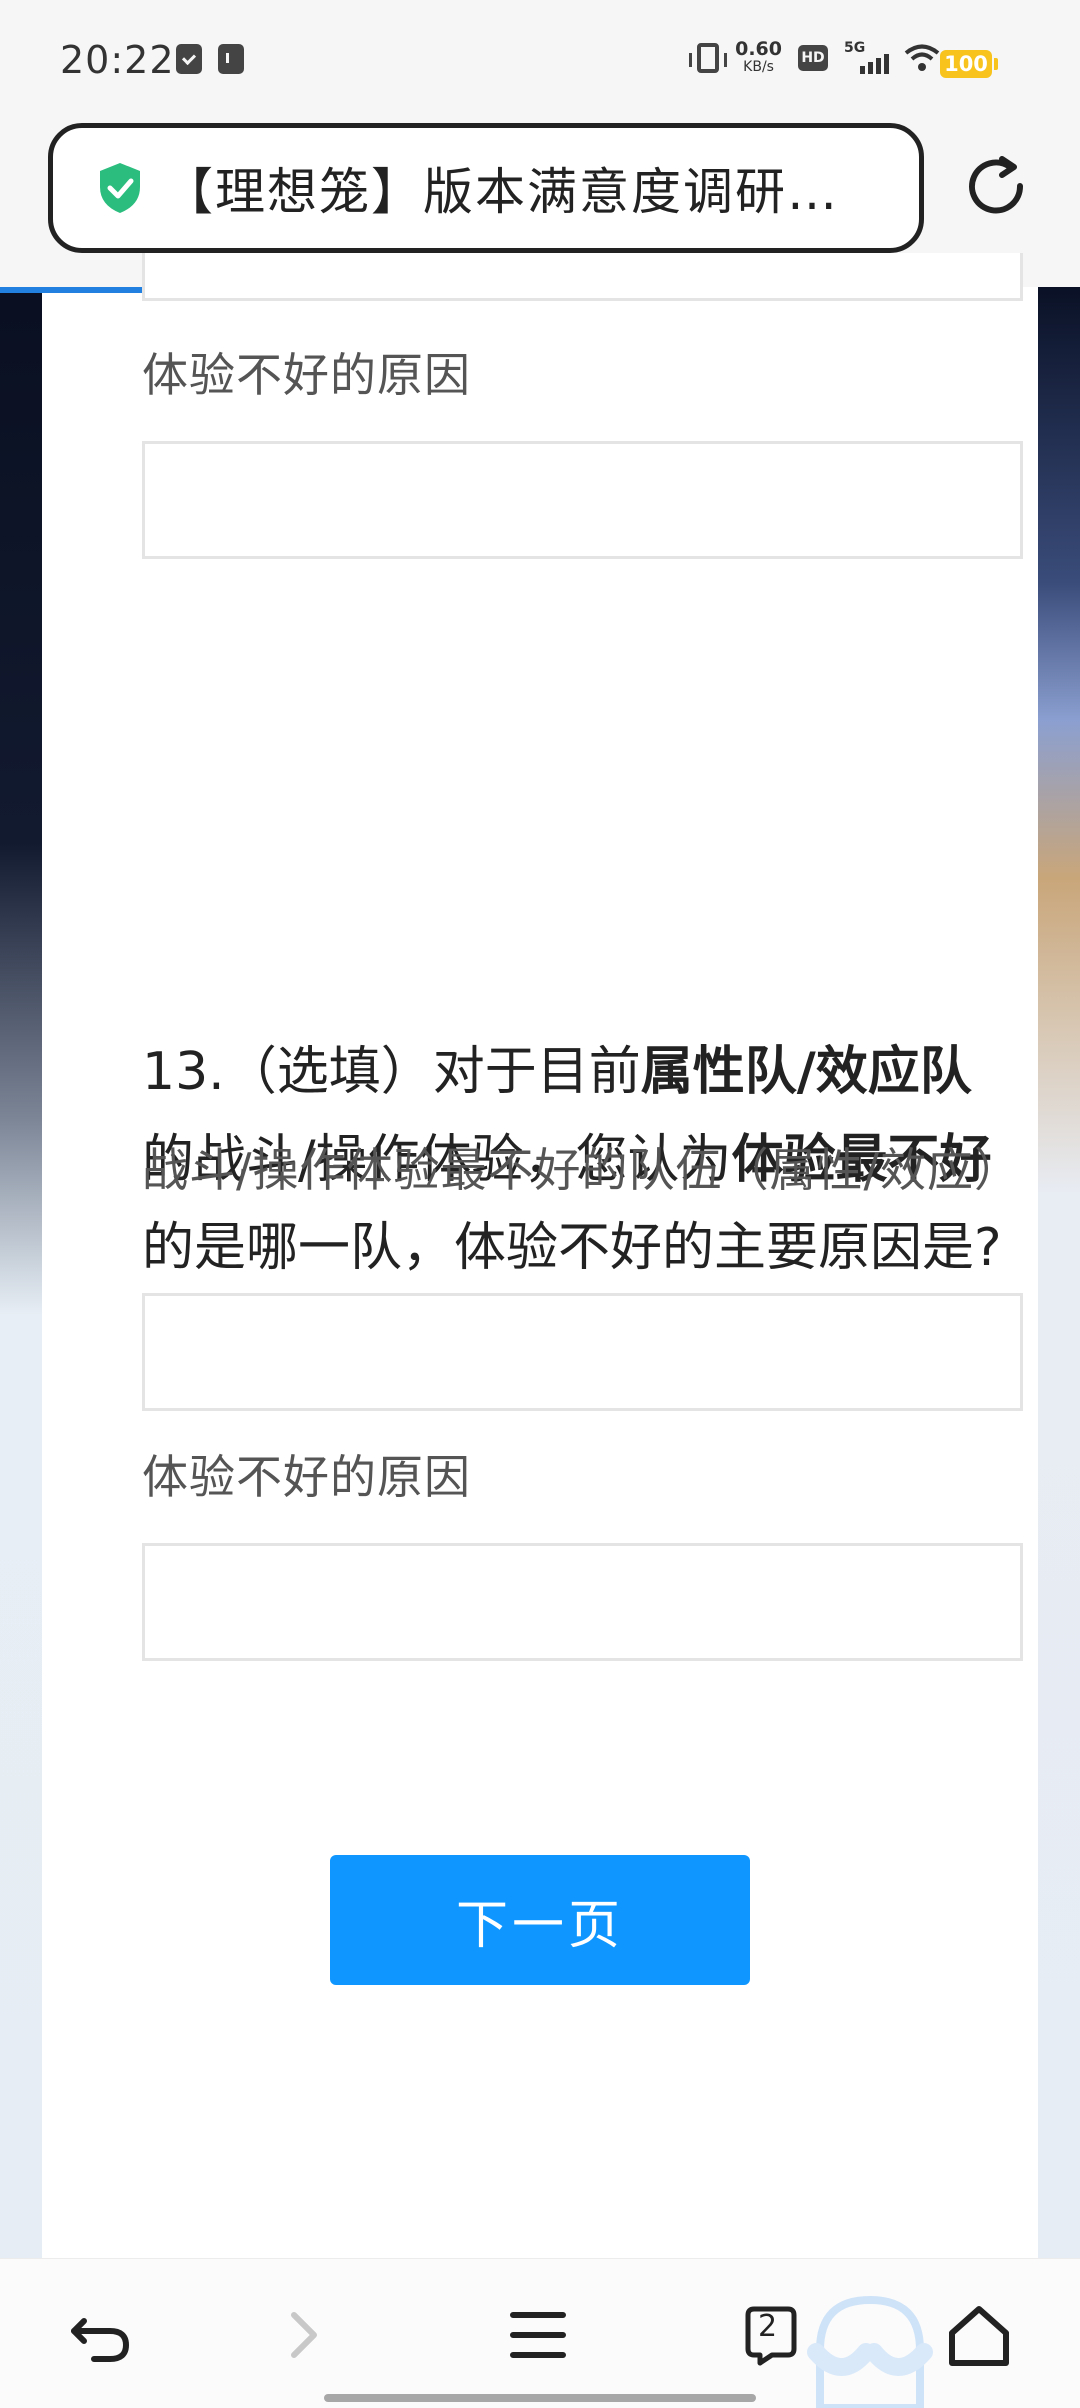 The width and height of the screenshot is (1080, 2408). What do you see at coordinates (758, 67) in the screenshot?
I see `network-speed-unit: KB/s` at bounding box center [758, 67].